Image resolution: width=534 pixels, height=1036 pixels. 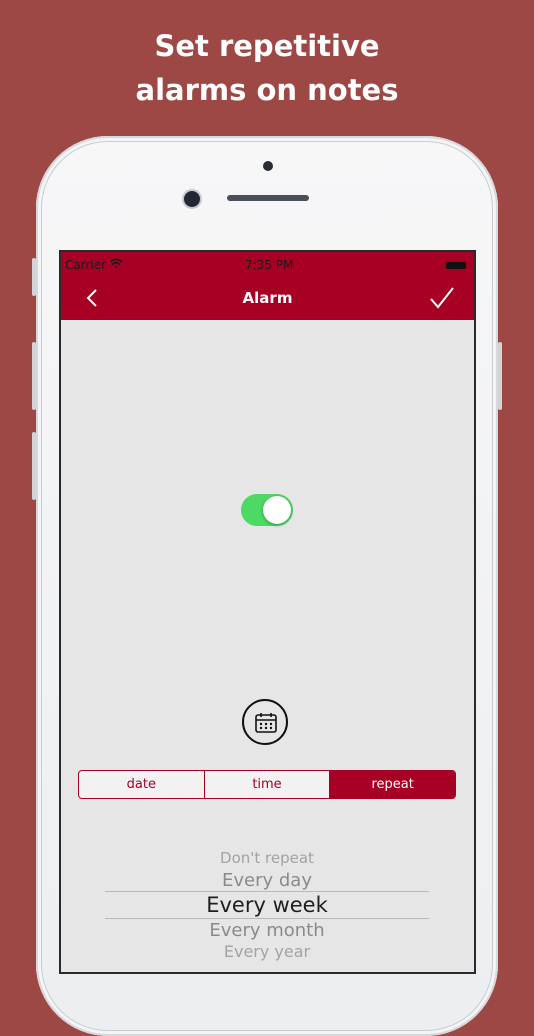 What do you see at coordinates (277, 510) in the screenshot?
I see `toggle-knob` at bounding box center [277, 510].